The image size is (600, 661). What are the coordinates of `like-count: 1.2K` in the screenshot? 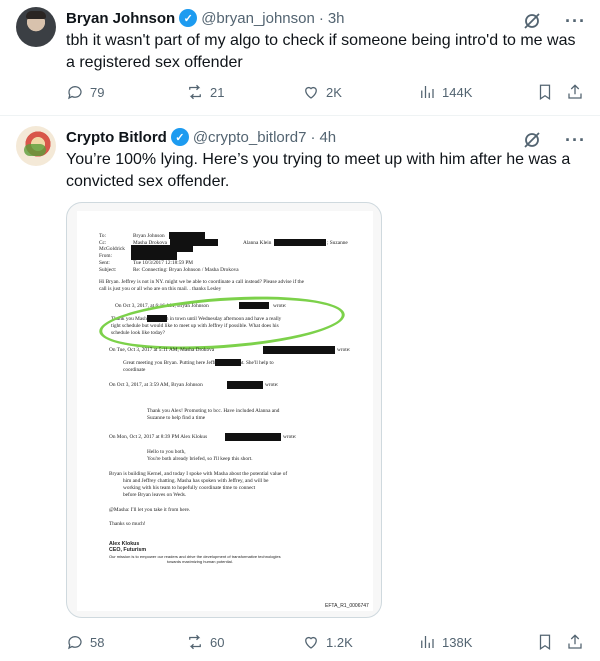 It's located at (339, 642).